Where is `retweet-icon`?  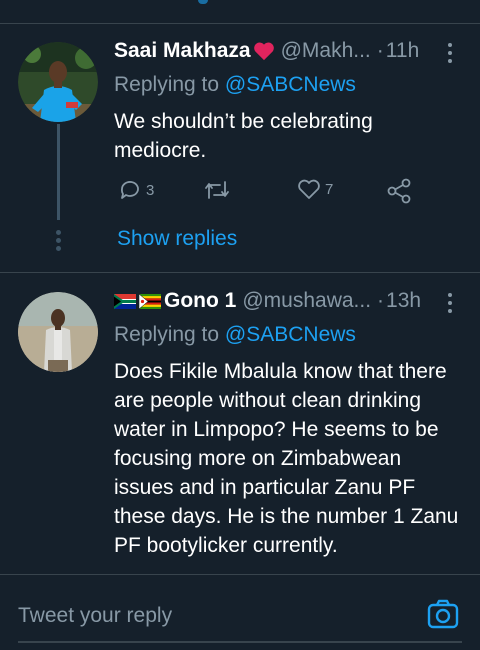 retweet-icon is located at coordinates (217, 190).